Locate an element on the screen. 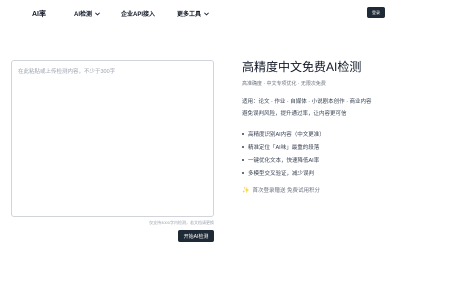 Image resolution: width=456 pixels, height=300 pixels. promo-text: 首次登录赠送 免费试用积分 is located at coordinates (286, 191).